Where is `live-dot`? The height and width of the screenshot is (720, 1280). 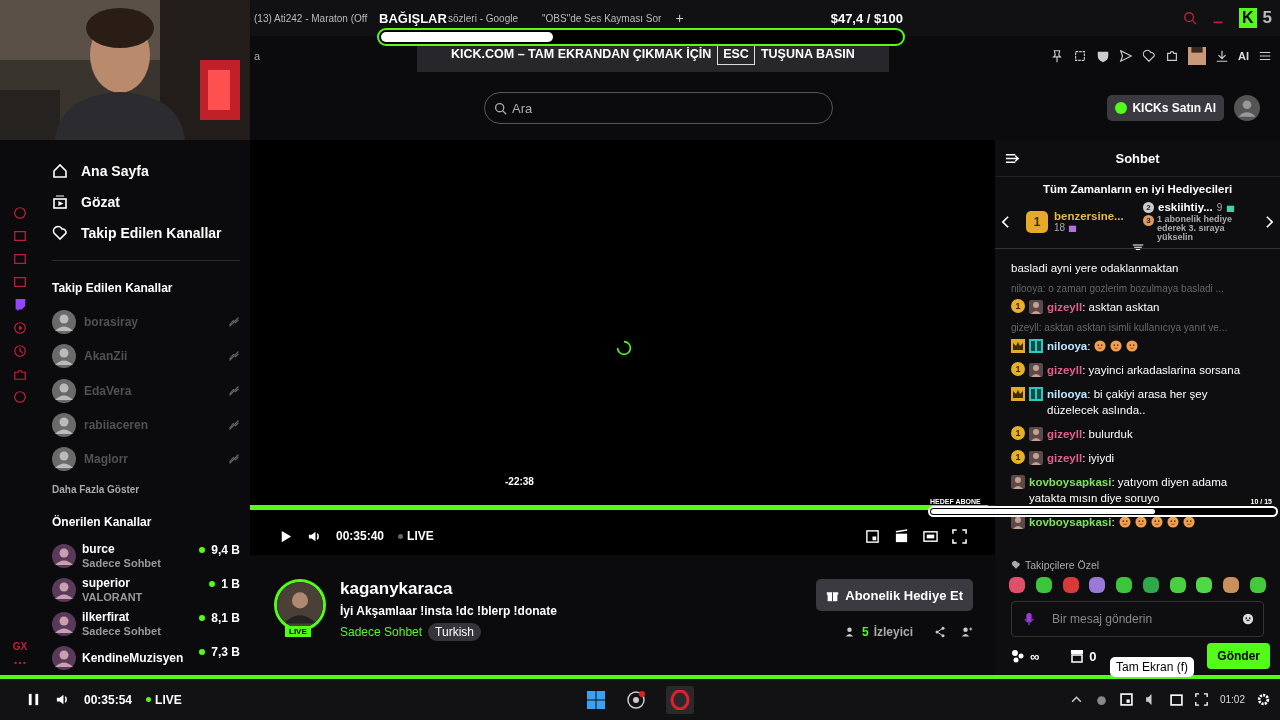 live-dot is located at coordinates (202, 652).